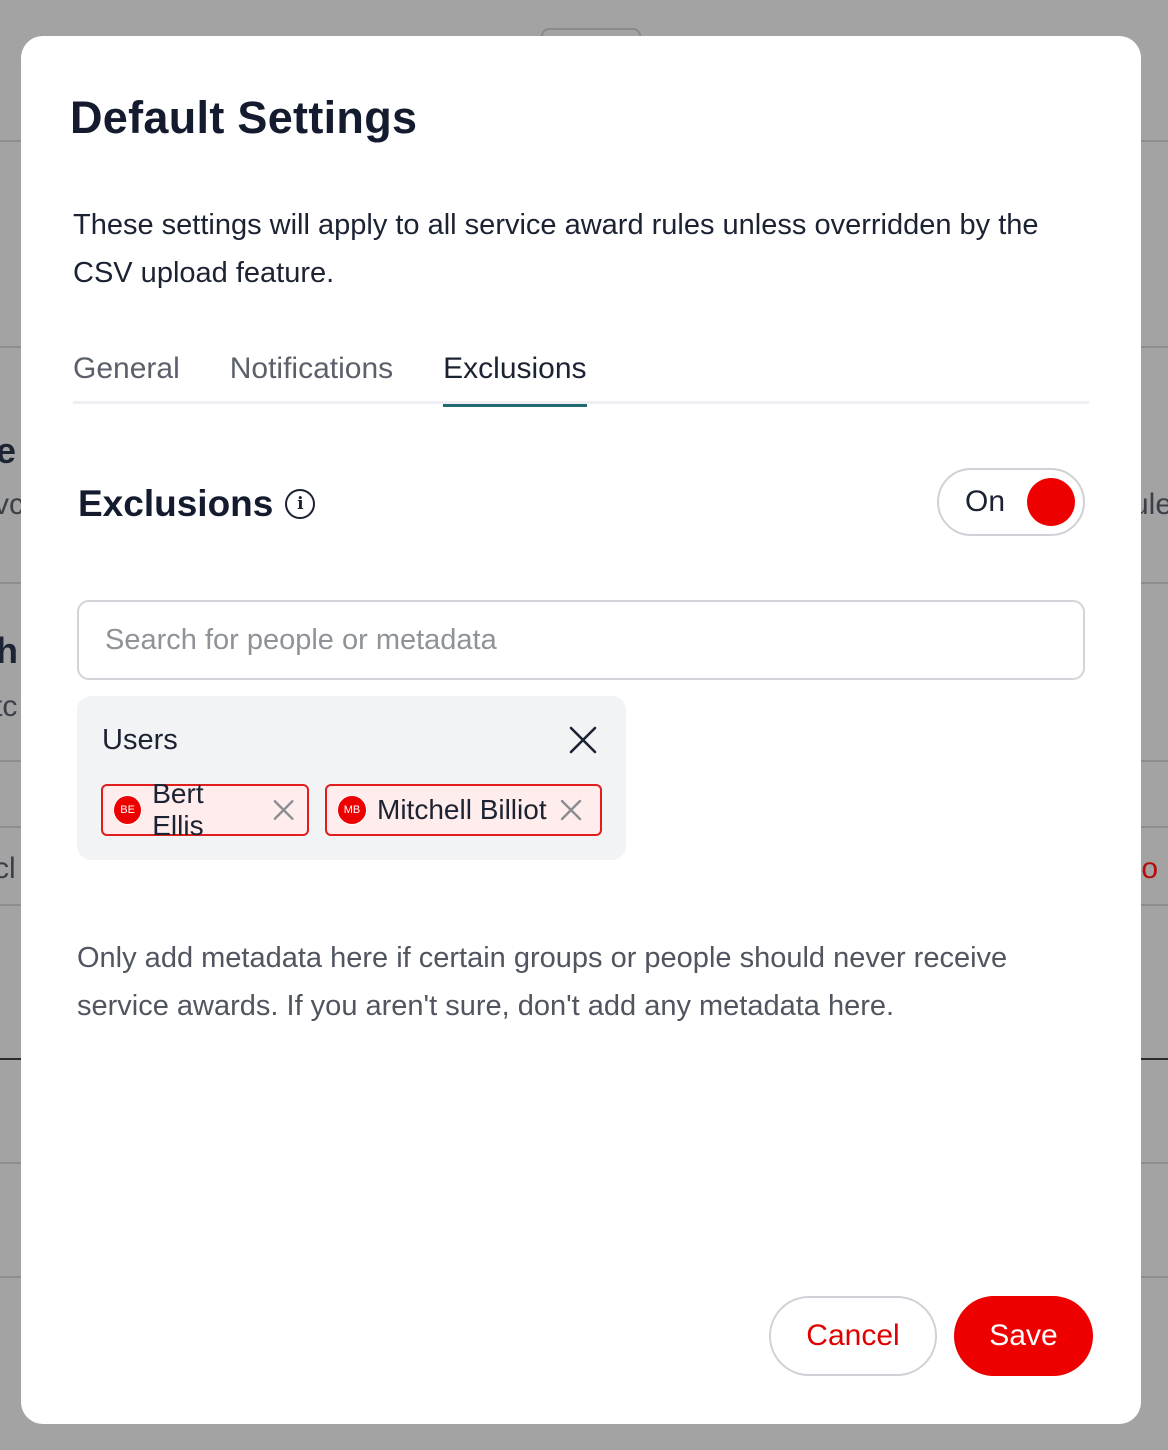  Describe the element at coordinates (8, 450) in the screenshot. I see `background-heading-fragment: e` at that location.